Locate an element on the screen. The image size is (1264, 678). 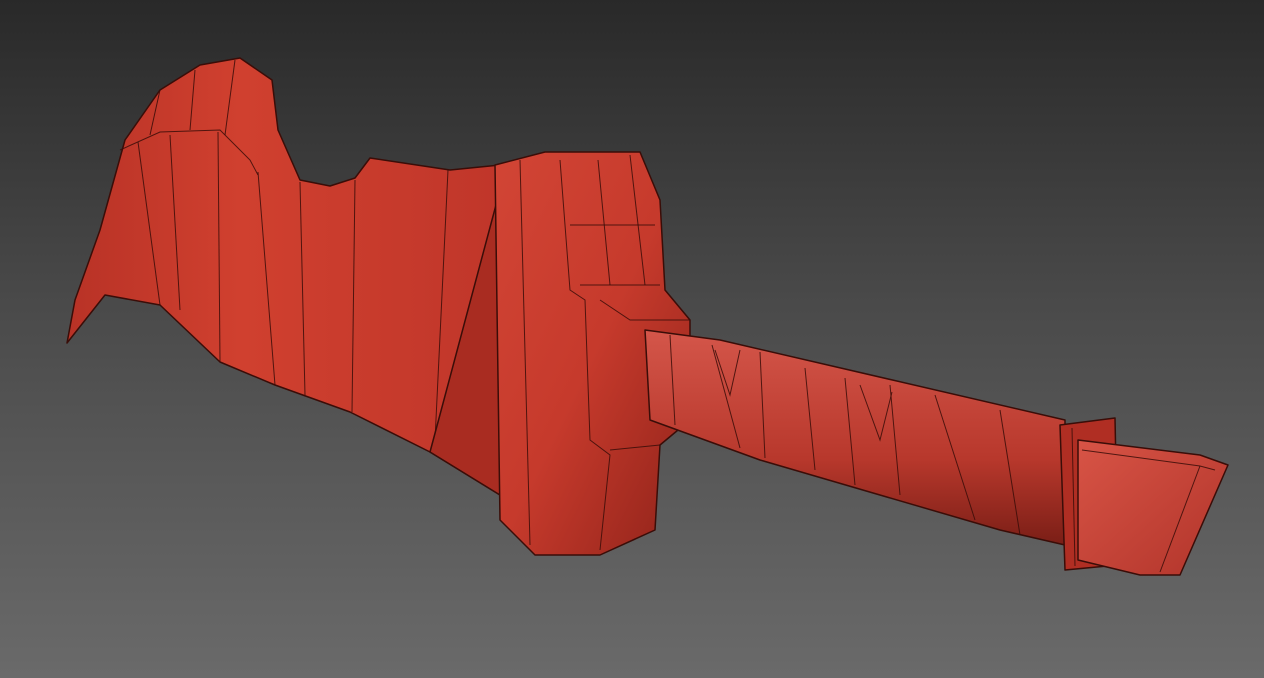
pommel is located at coordinates (1153, 507).